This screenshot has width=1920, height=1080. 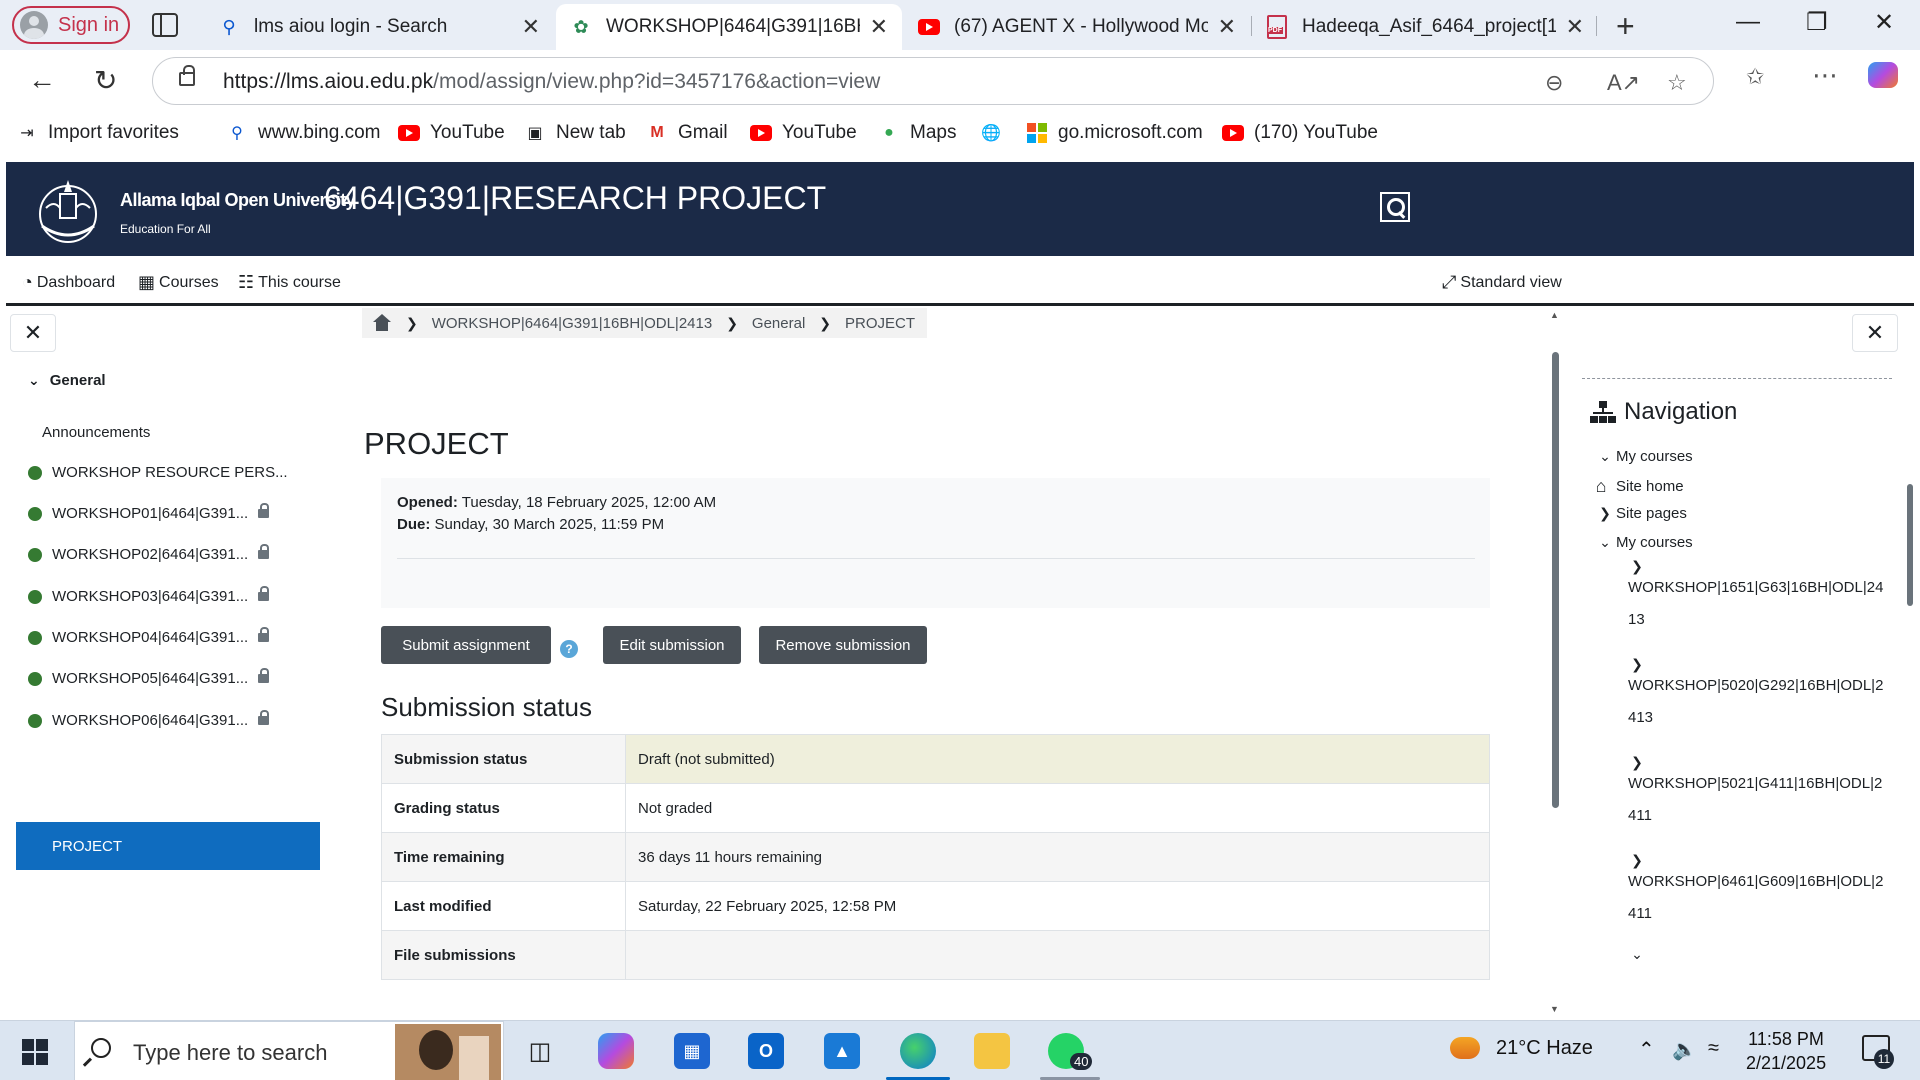 I want to click on close-course-index-button: ✕, so click(x=33, y=333).